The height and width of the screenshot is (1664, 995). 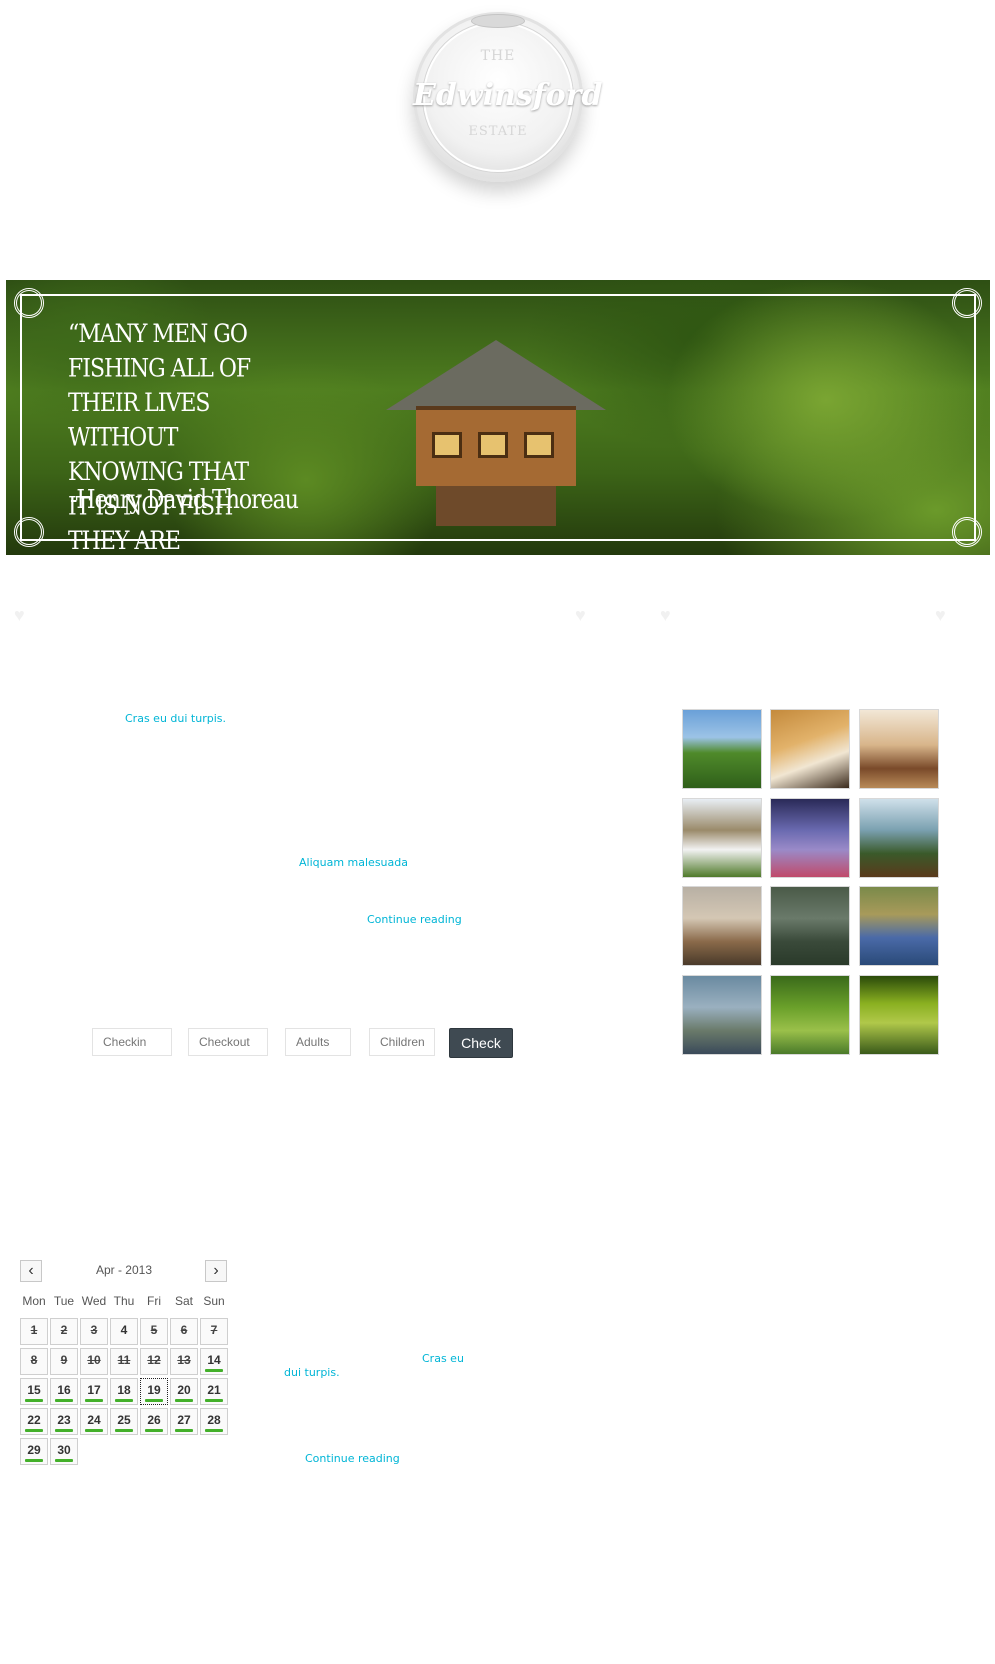 I want to click on calendar-day: 26, so click(x=154, y=1421).